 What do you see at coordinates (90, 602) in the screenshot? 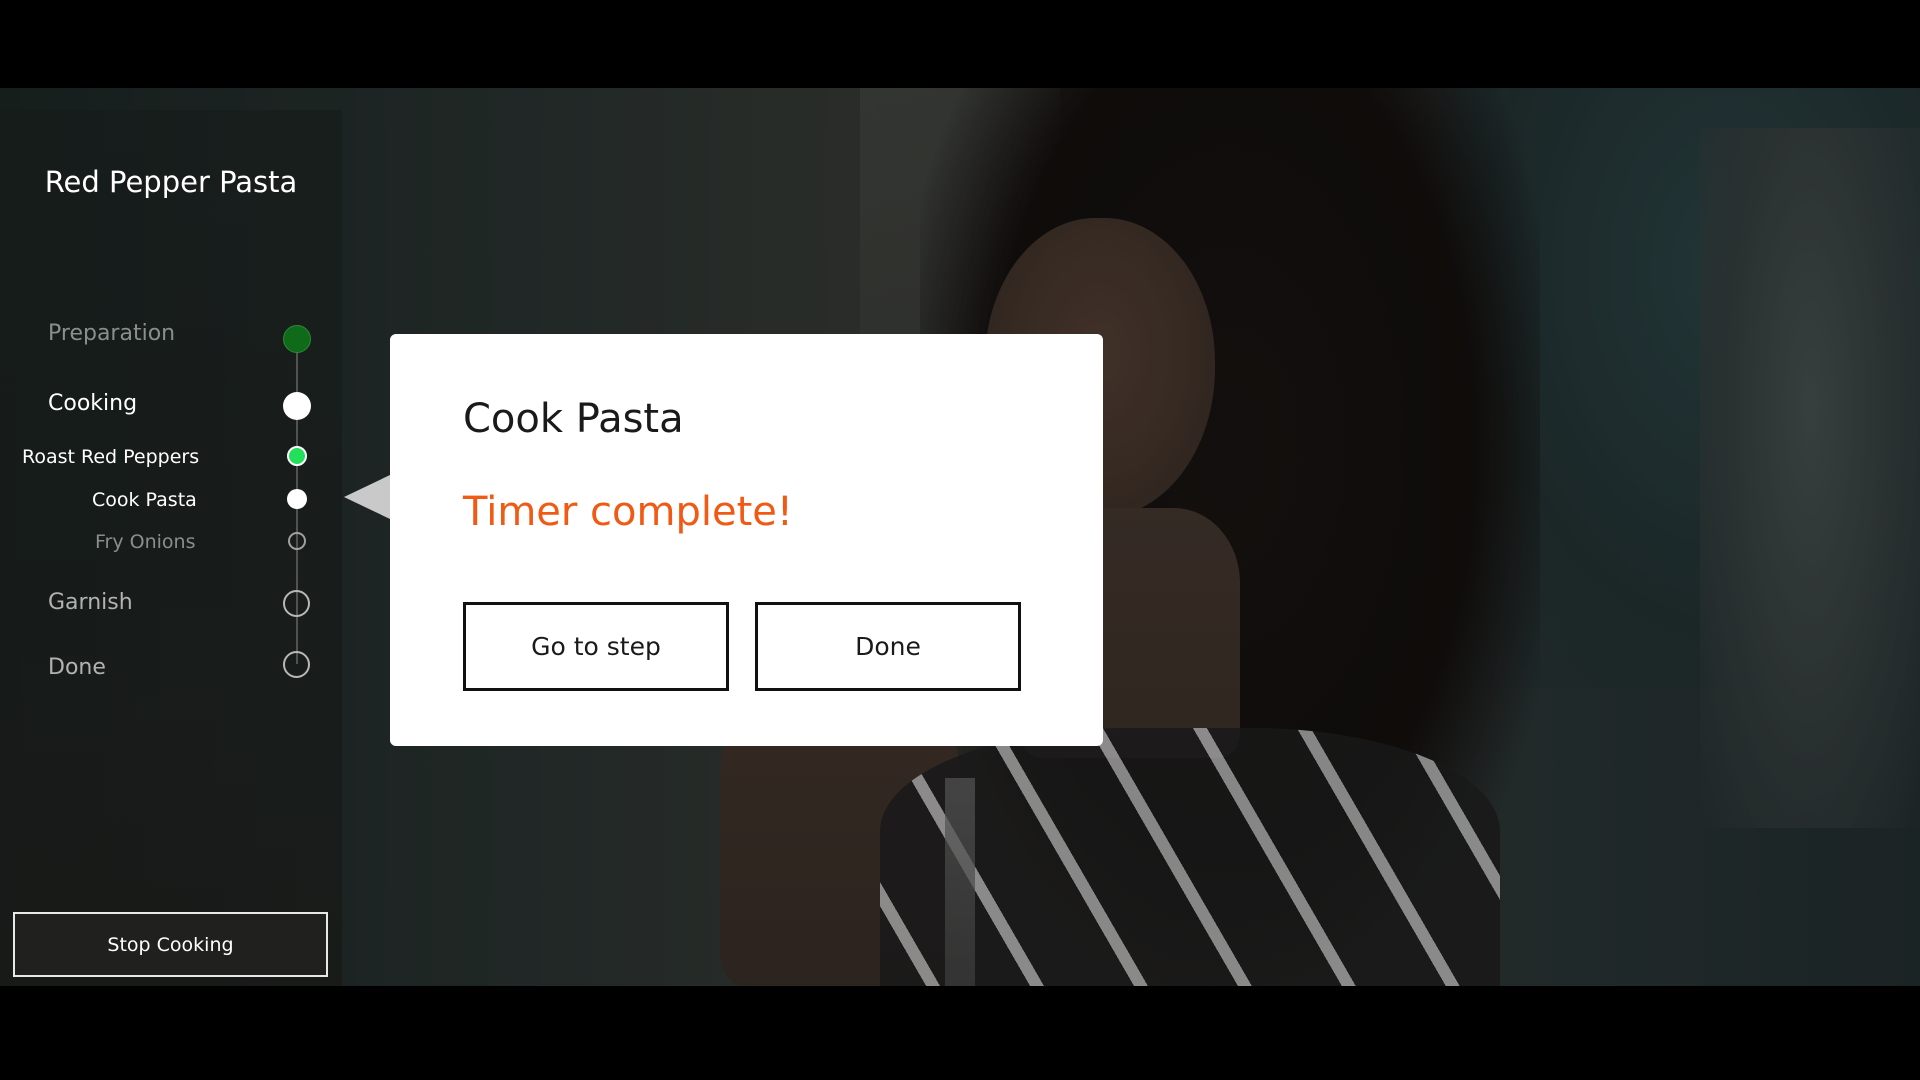
I see `step-label: Garnish` at bounding box center [90, 602].